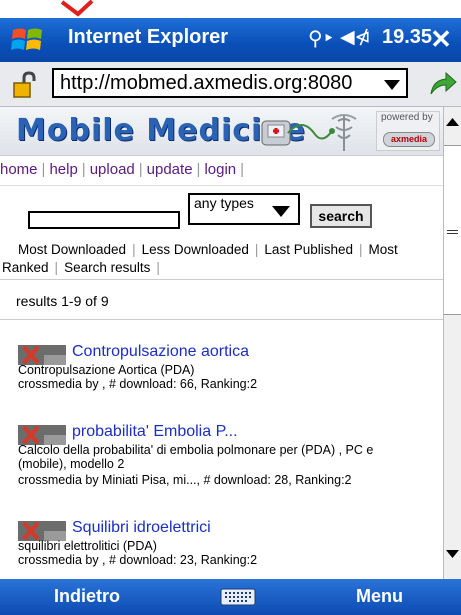  Describe the element at coordinates (308, 249) in the screenshot. I see `tab-last-published: Last Published` at that location.